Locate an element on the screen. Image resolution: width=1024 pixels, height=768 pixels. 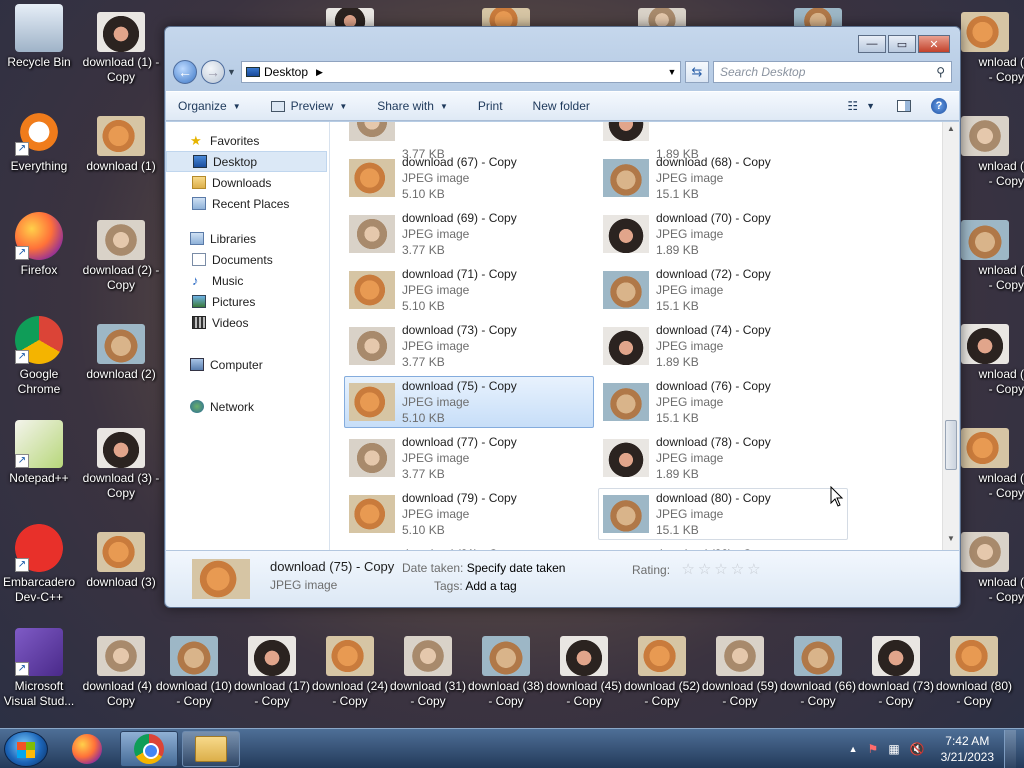
file-tile: download (78) - Copy JPEG image 1.89 KB is located at coordinates (723, 458).